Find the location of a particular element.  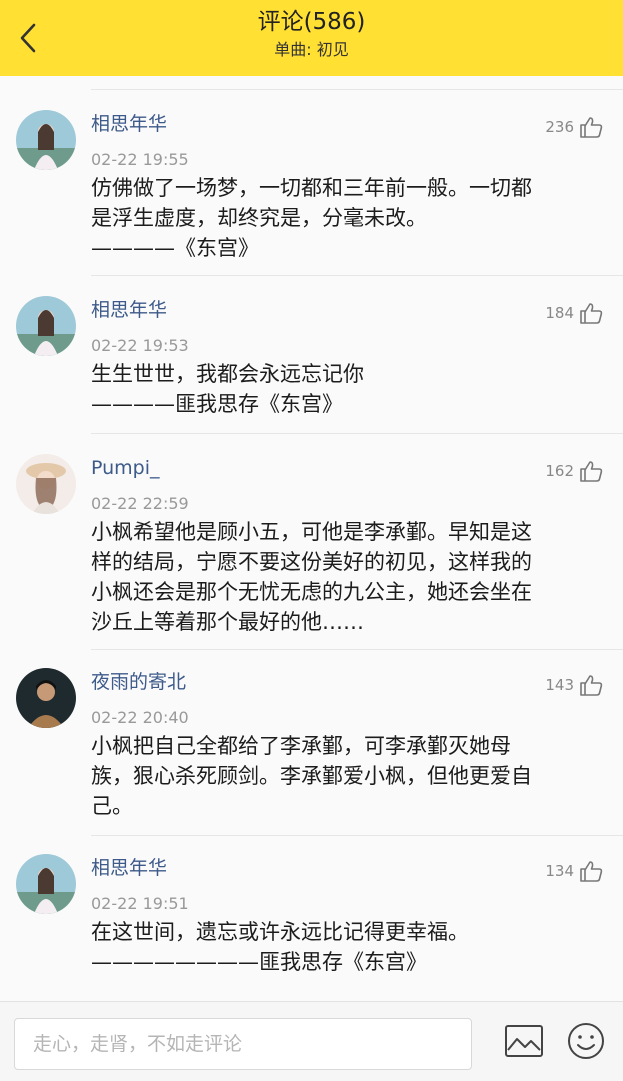

comment-line: ————匪我思存《东宫》 is located at coordinates (217, 404).